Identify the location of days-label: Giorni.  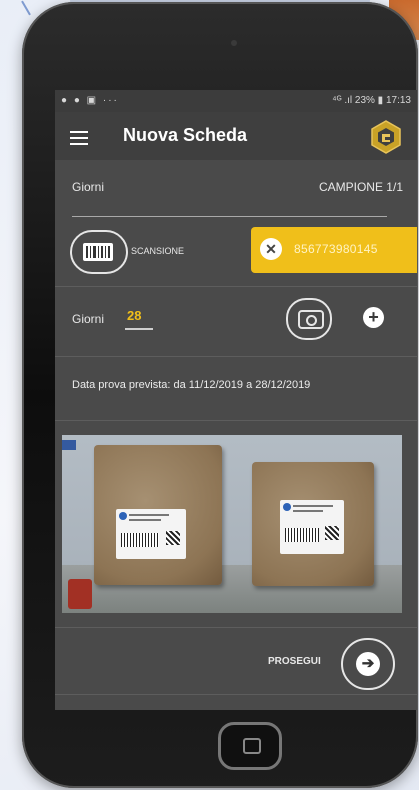
(88, 319).